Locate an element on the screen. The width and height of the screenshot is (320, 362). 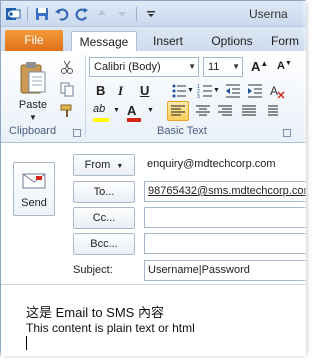
from-address: enquiry@mdtechcorp.com is located at coordinates (211, 164).